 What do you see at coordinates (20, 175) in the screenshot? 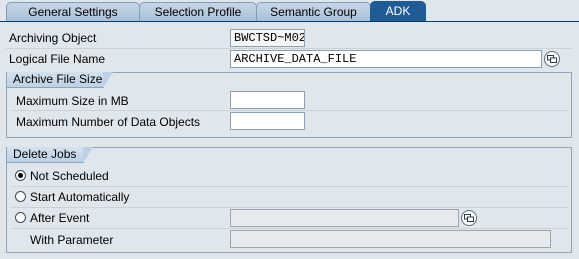
I see `not-scheduled-radio` at bounding box center [20, 175].